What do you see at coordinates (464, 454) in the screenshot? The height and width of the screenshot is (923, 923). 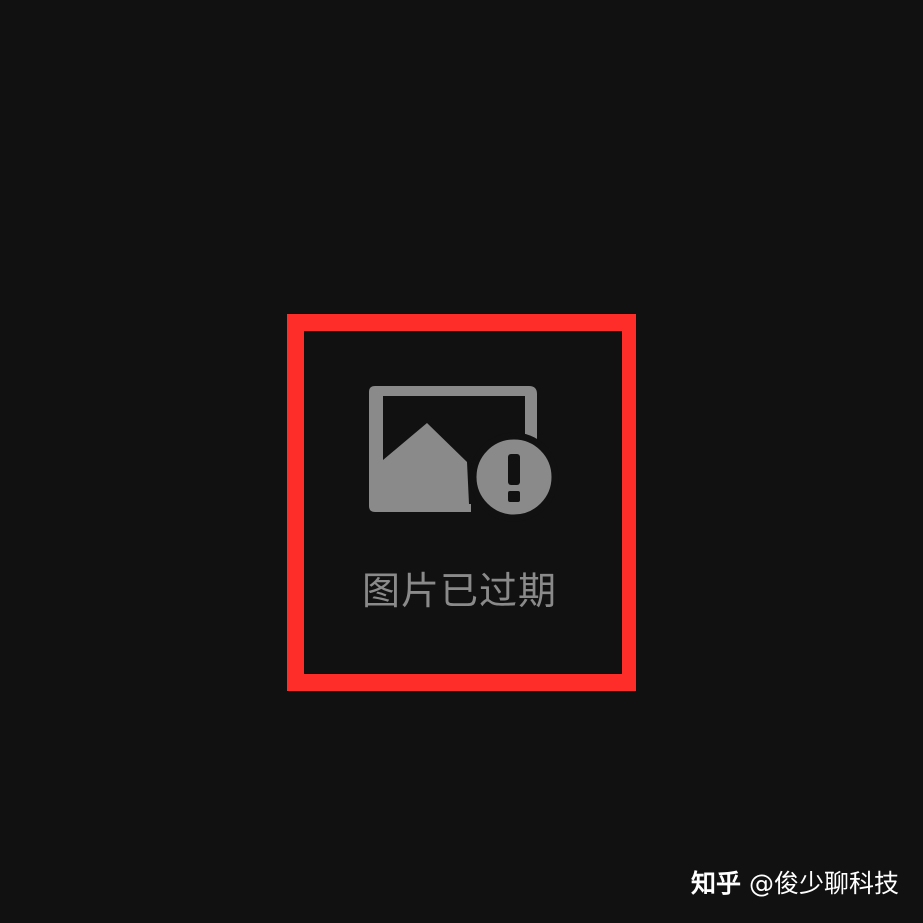 I see `expired-image-icon` at bounding box center [464, 454].